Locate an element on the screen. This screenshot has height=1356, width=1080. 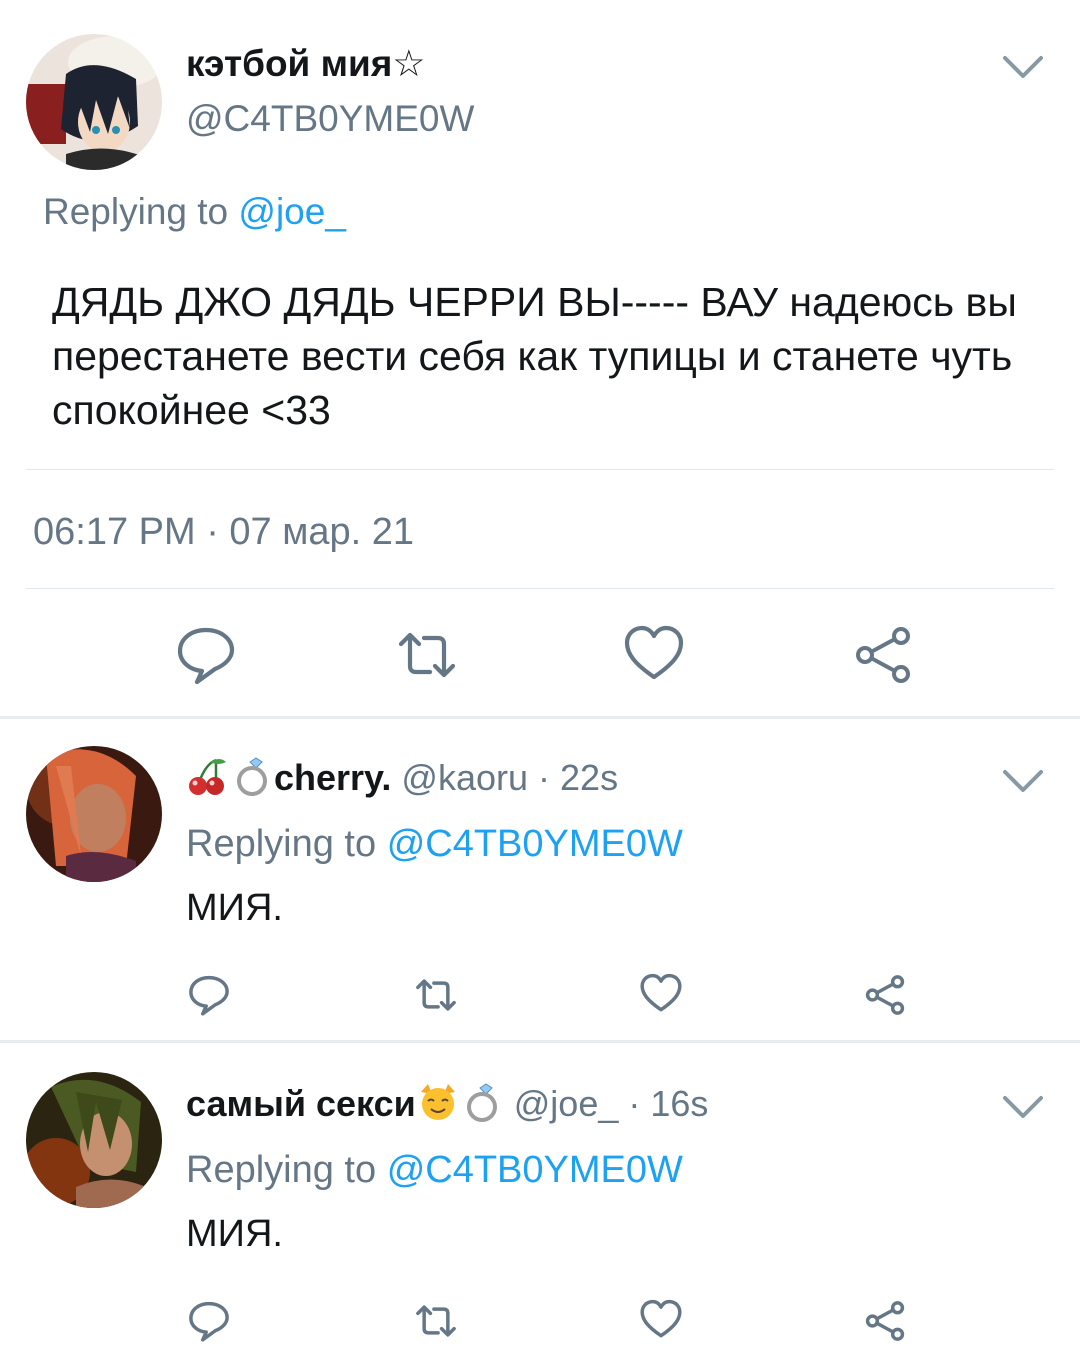
cat-emoji is located at coordinates (438, 1102).